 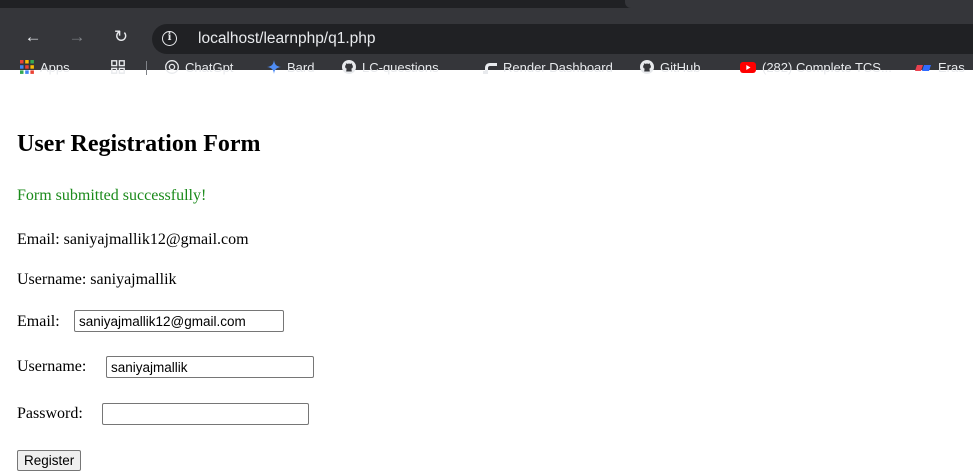 What do you see at coordinates (169, 38) in the screenshot?
I see `site-info-icon: i` at bounding box center [169, 38].